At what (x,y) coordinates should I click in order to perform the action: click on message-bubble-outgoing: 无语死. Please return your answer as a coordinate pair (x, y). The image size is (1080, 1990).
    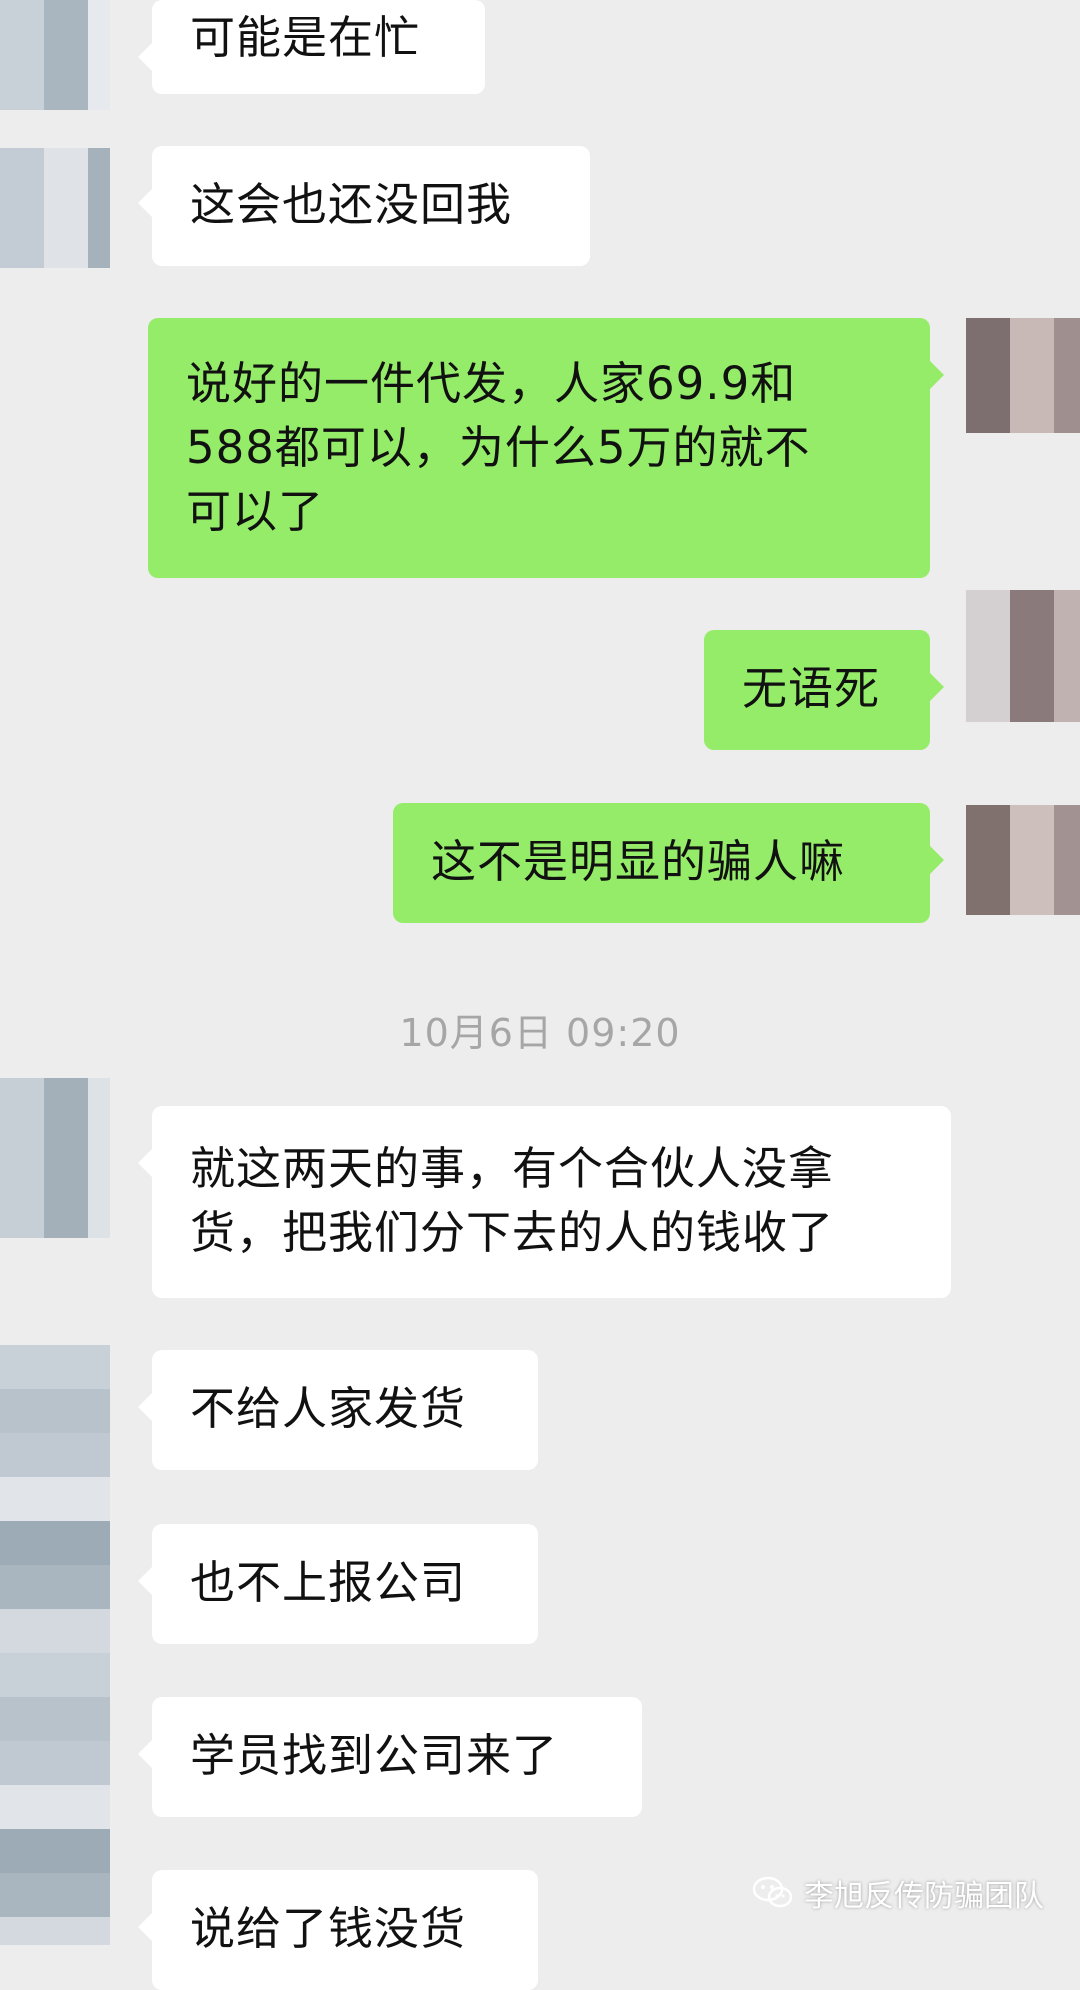
    Looking at the image, I should click on (824, 690).